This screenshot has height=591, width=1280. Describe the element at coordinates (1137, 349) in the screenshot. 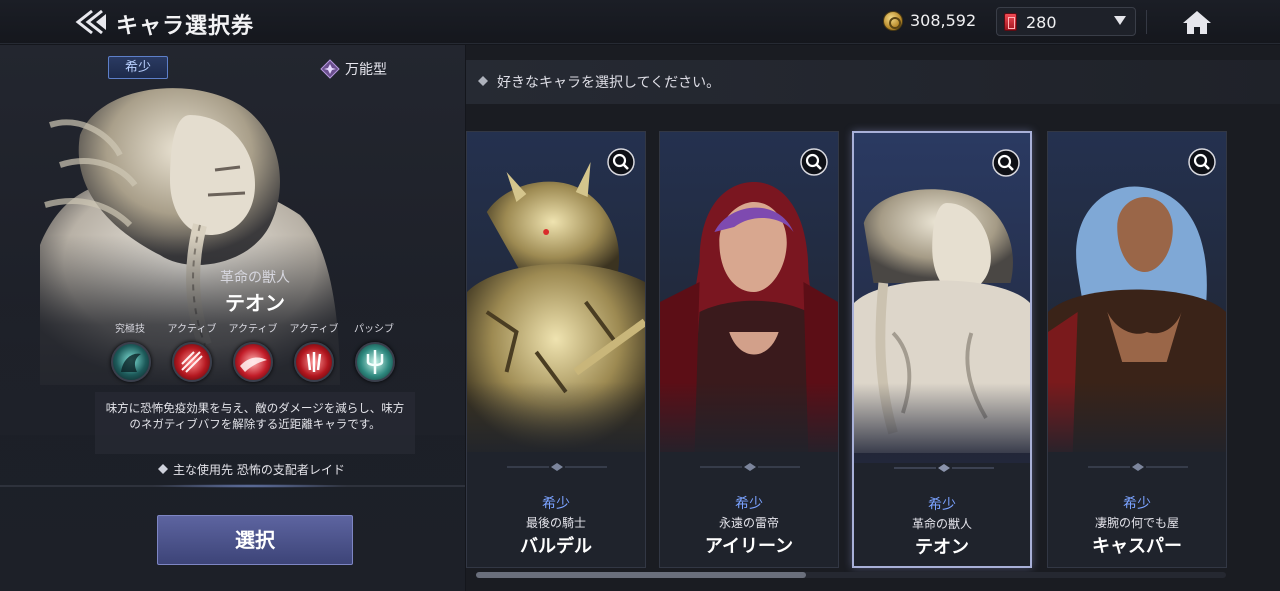

I see `character-card-4: 希少 凄腕の何でも屋 キャスパー` at that location.